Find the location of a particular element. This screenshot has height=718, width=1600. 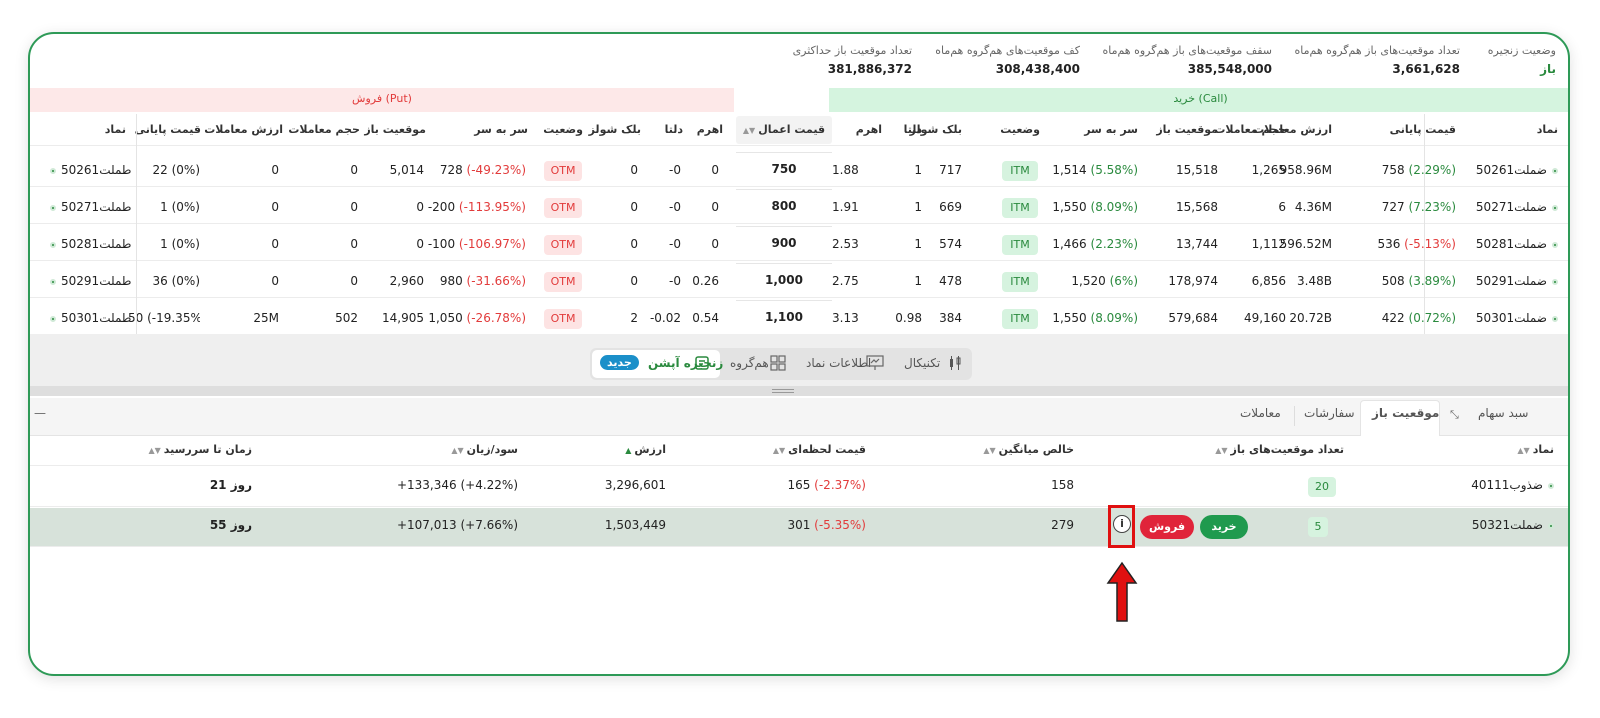

candlestick-icon is located at coordinates (955, 365).